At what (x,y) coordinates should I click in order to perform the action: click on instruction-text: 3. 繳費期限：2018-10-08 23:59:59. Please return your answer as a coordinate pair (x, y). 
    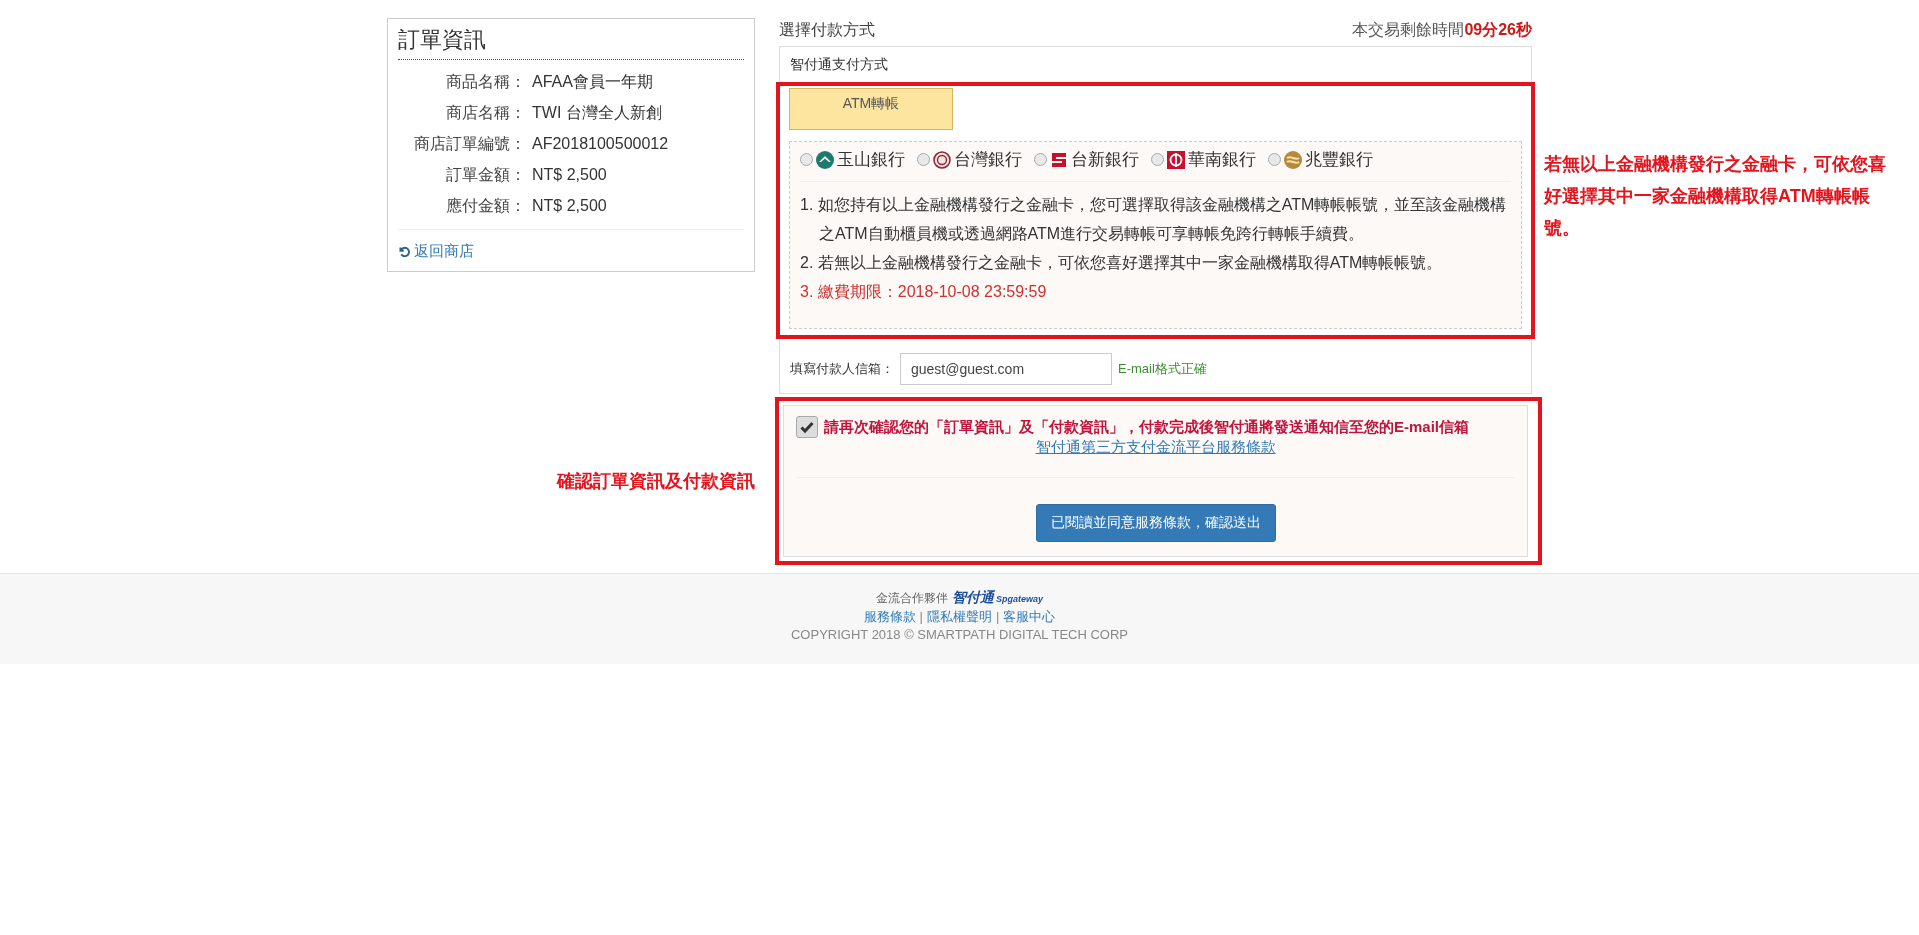
    Looking at the image, I should click on (924, 292).